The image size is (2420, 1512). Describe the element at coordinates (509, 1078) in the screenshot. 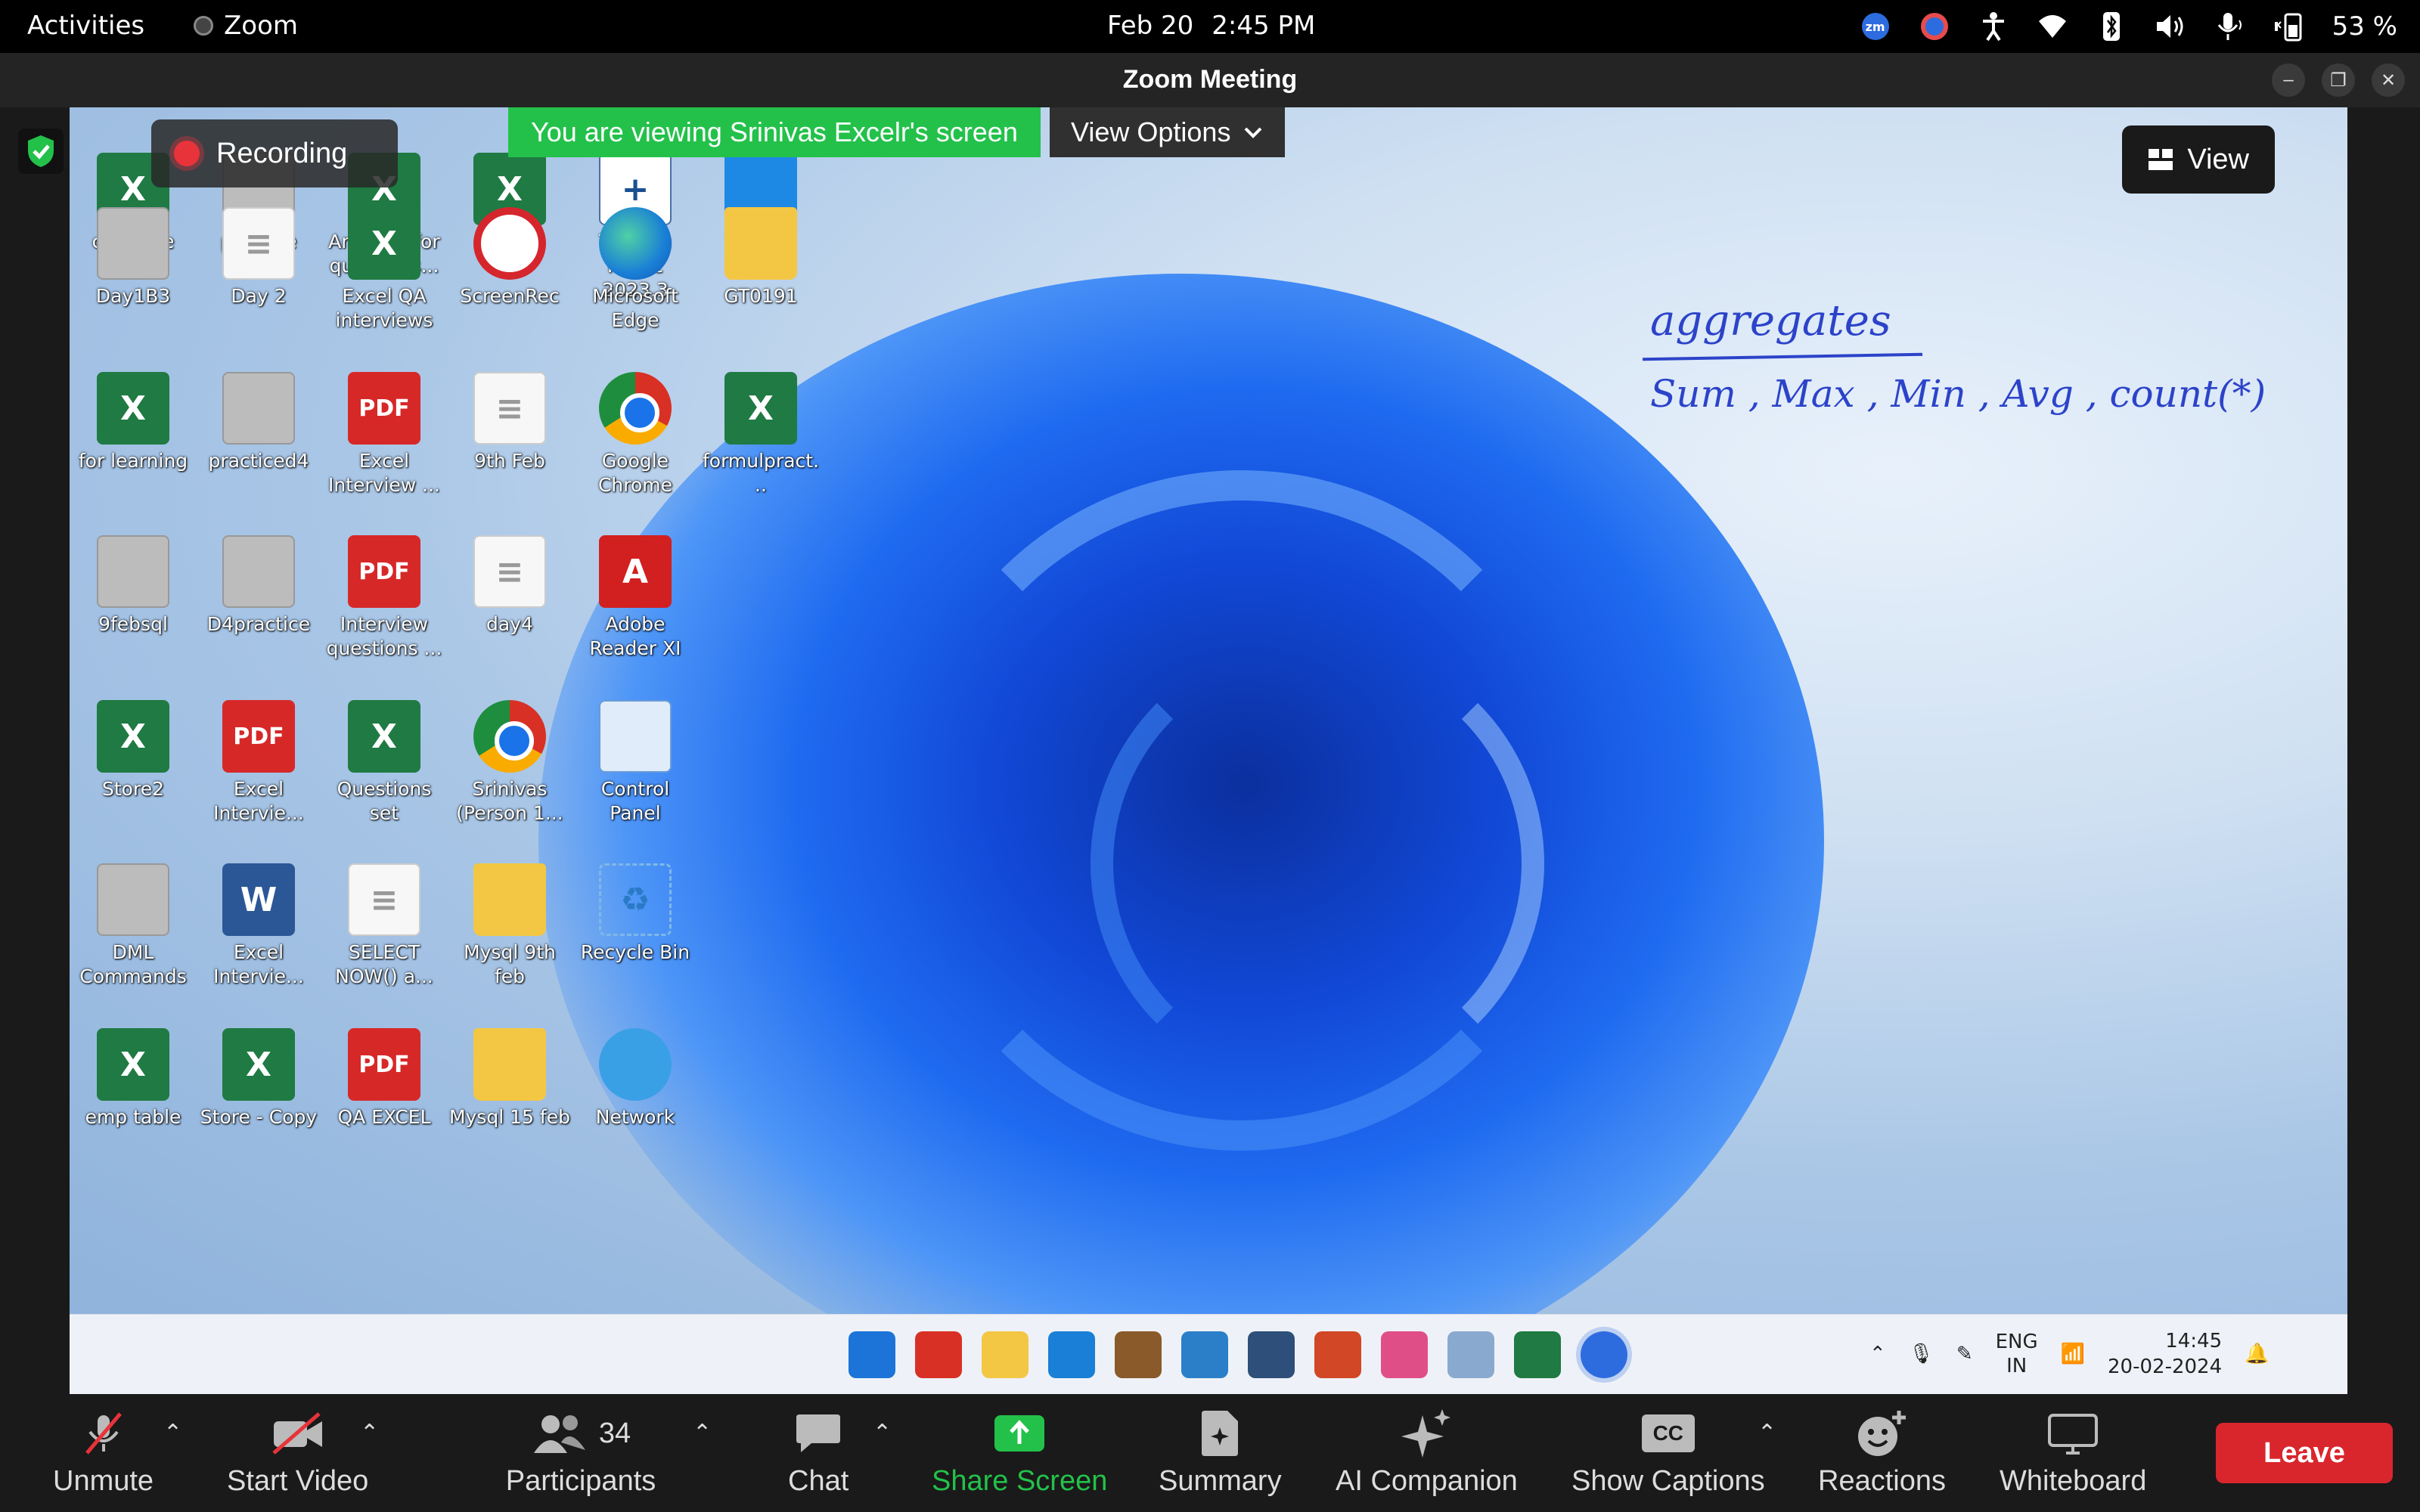

I see `desktop-icon: Mysql 15 feb` at that location.